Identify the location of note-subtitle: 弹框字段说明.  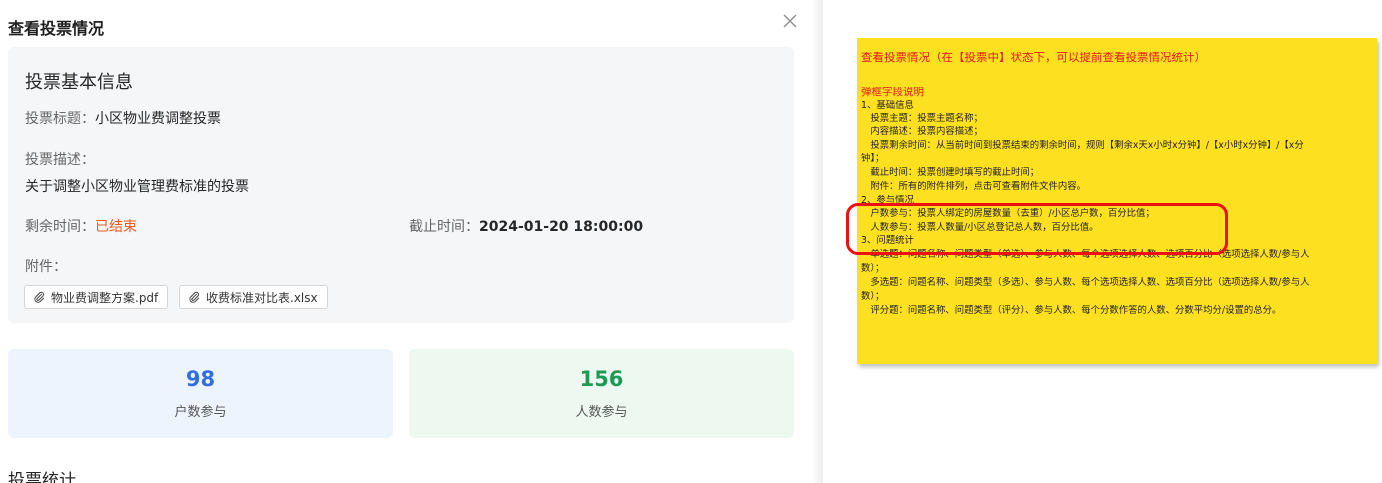
(892, 92).